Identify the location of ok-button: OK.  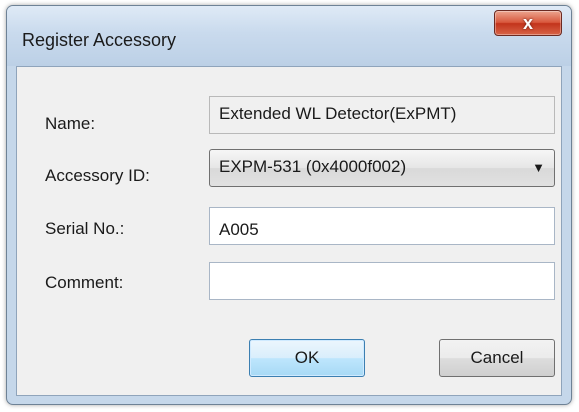
(307, 358).